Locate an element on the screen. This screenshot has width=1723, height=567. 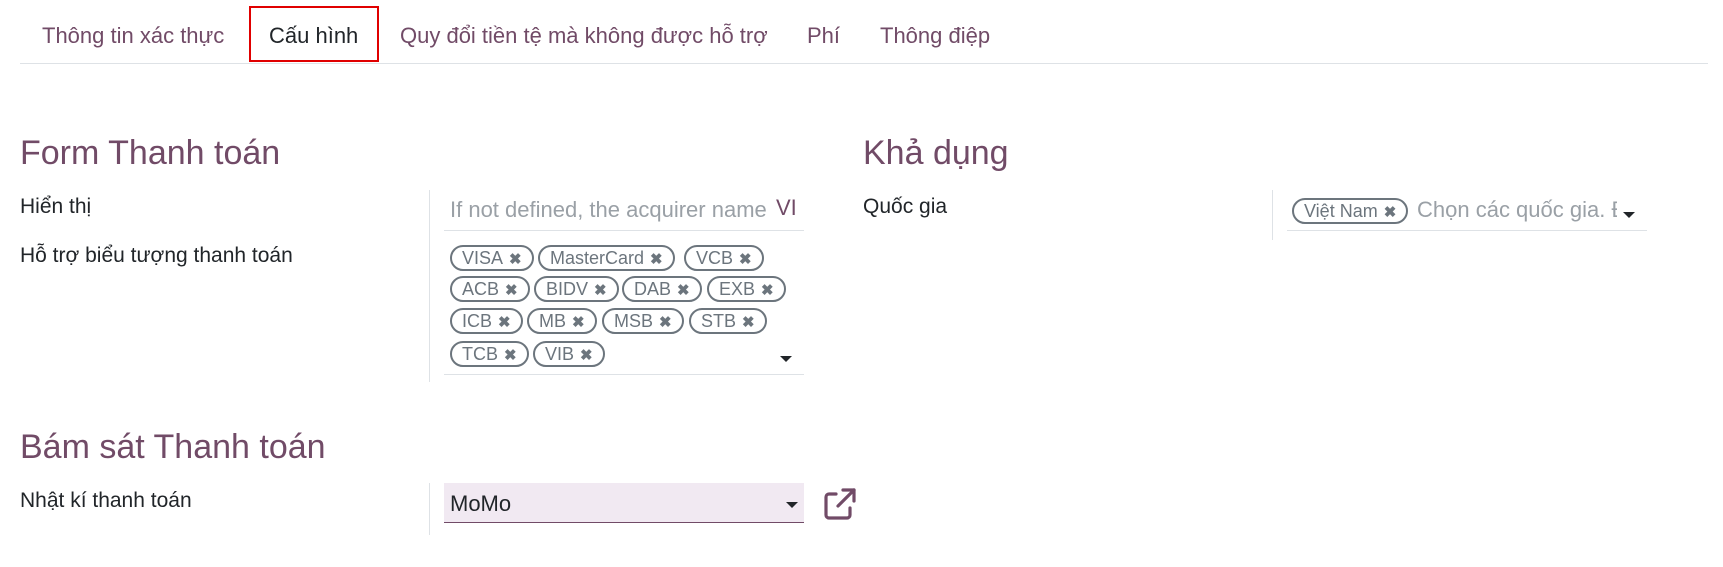
tab-configuration: Cấu hình is located at coordinates (314, 31).